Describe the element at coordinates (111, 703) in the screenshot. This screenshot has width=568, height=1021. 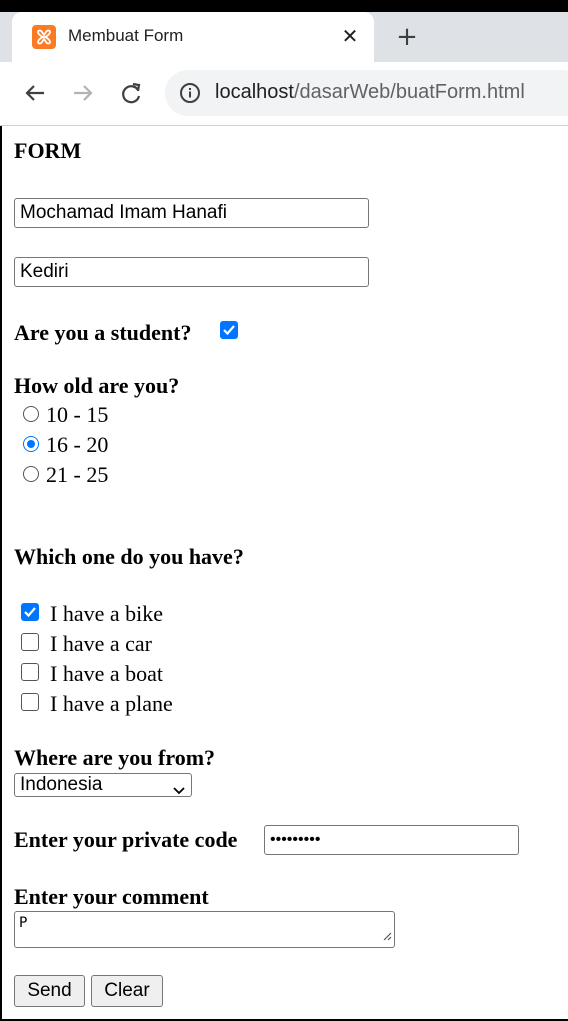
I see `vehicle-option-label: I have a plane` at that location.